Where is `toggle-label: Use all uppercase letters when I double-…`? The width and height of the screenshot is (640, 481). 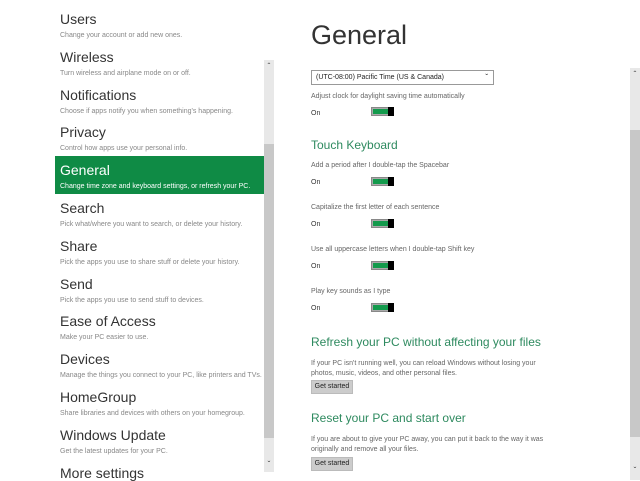 toggle-label: Use all uppercase letters when I double-… is located at coordinates (393, 249).